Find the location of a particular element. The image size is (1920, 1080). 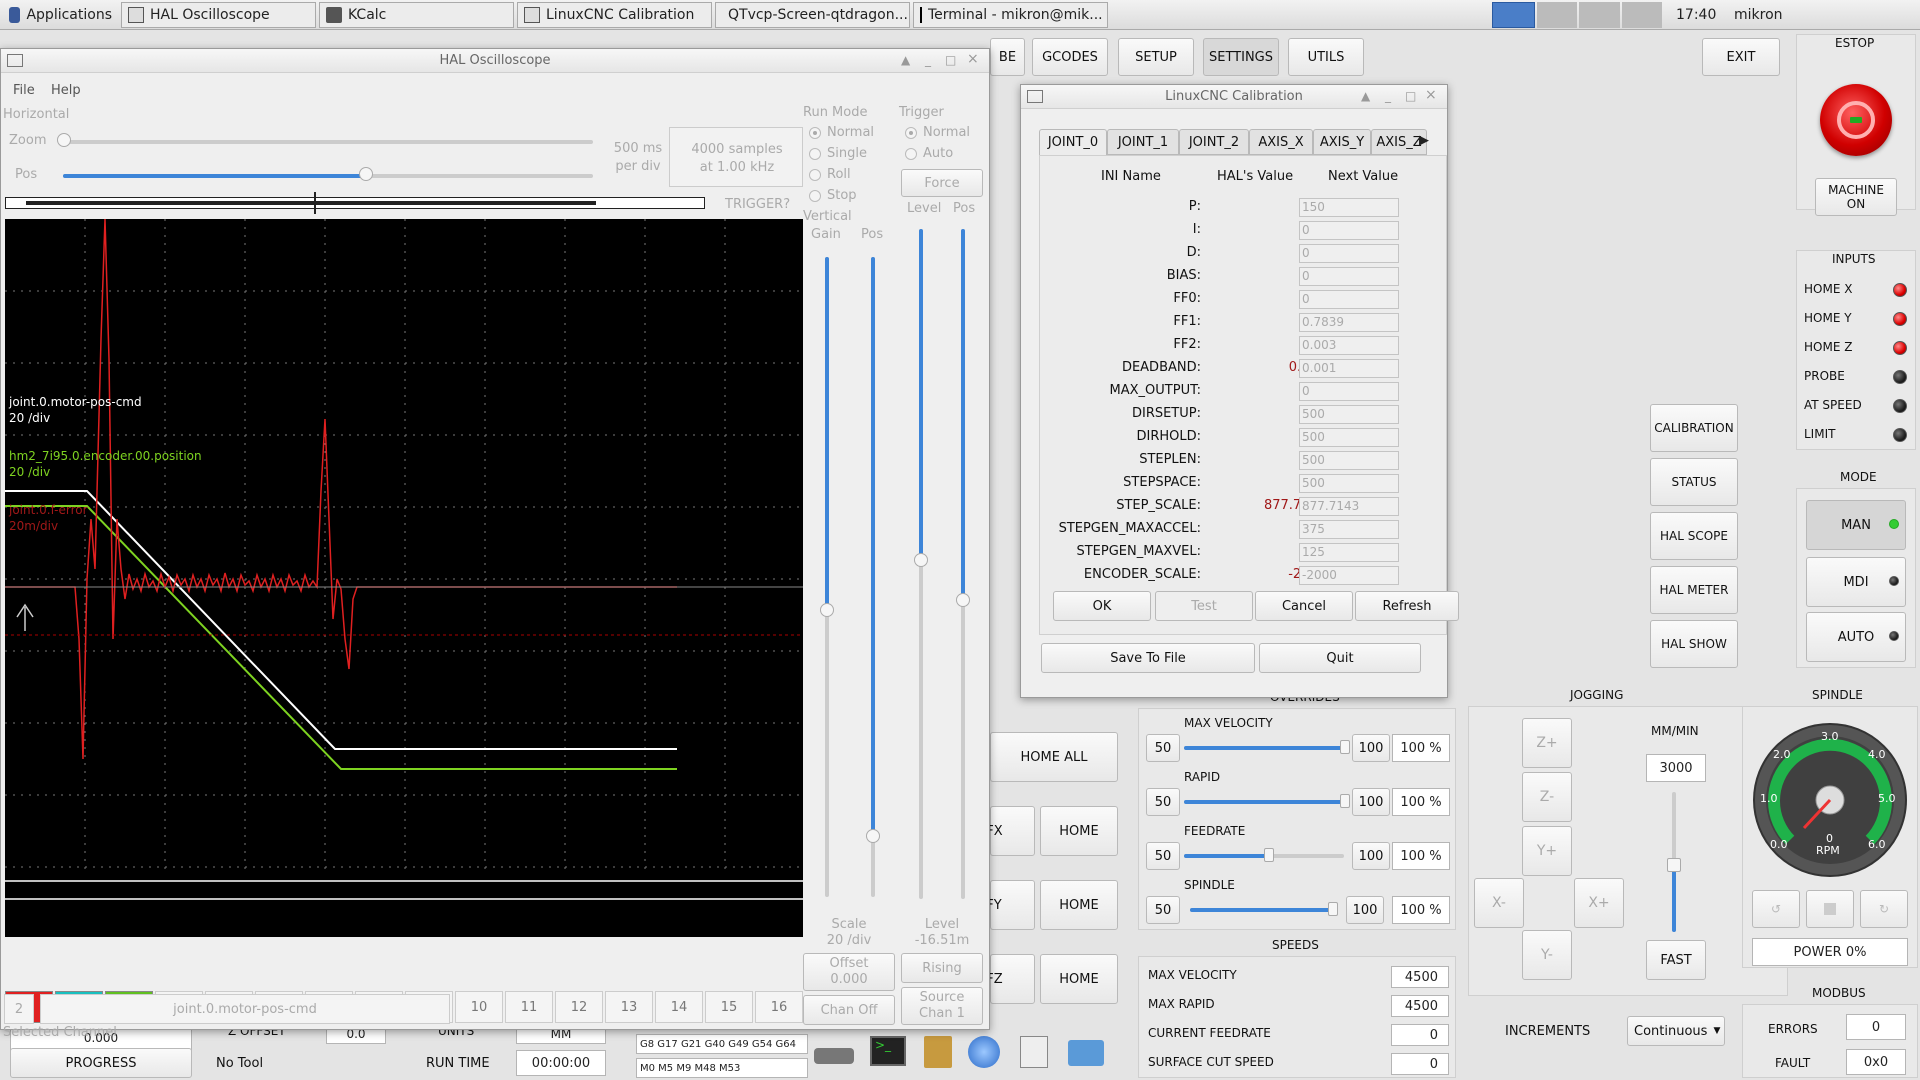

channel-button-11: 11 is located at coordinates (529, 1007).